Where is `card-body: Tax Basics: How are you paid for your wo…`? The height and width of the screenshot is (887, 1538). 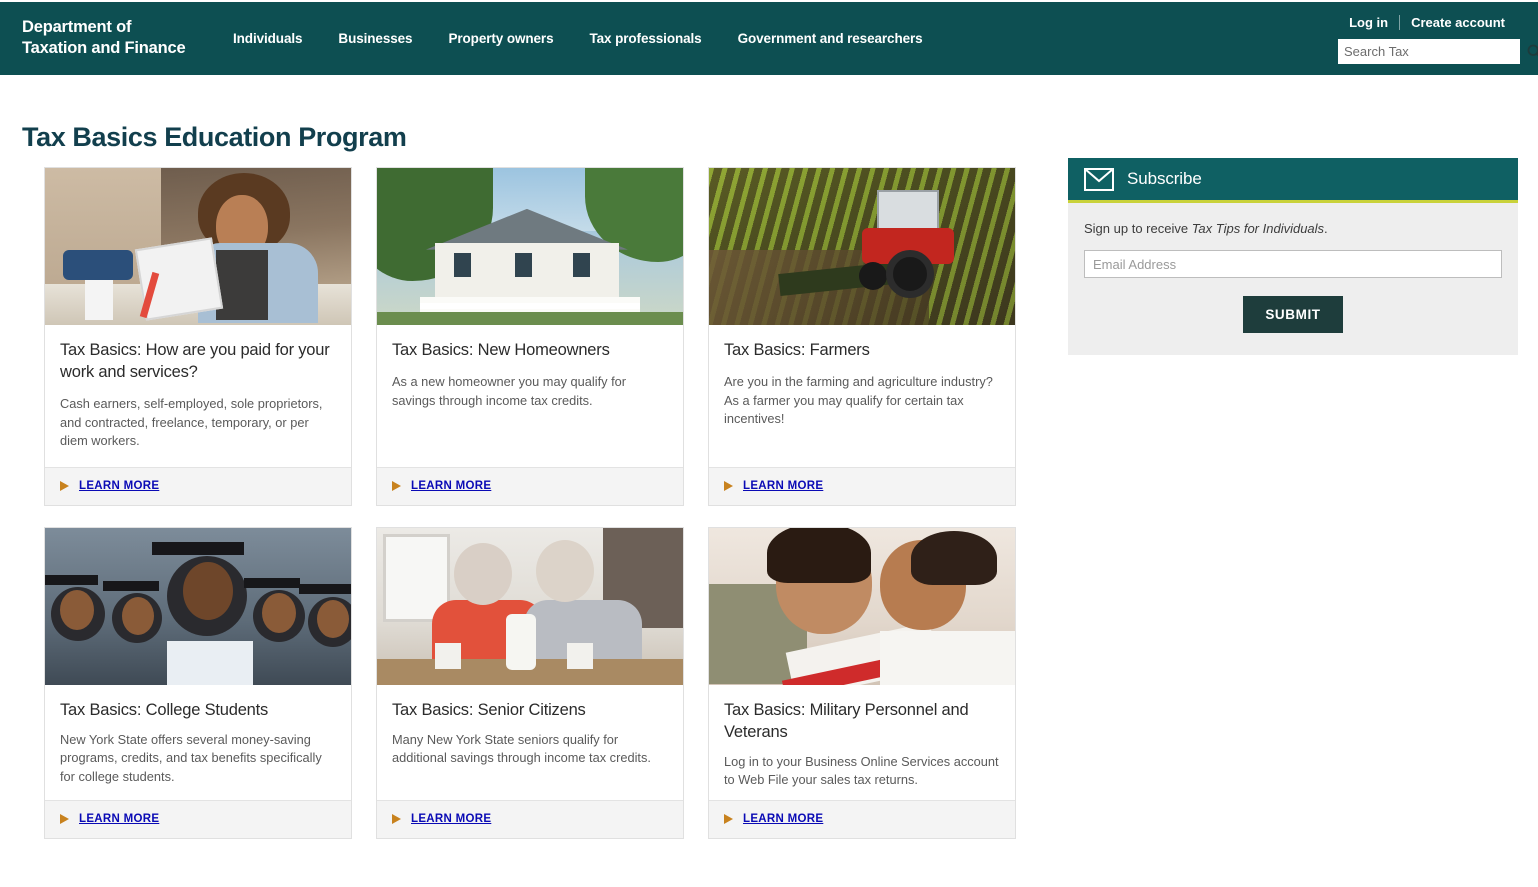
card-body: Tax Basics: How are you paid for your wo… is located at coordinates (198, 396).